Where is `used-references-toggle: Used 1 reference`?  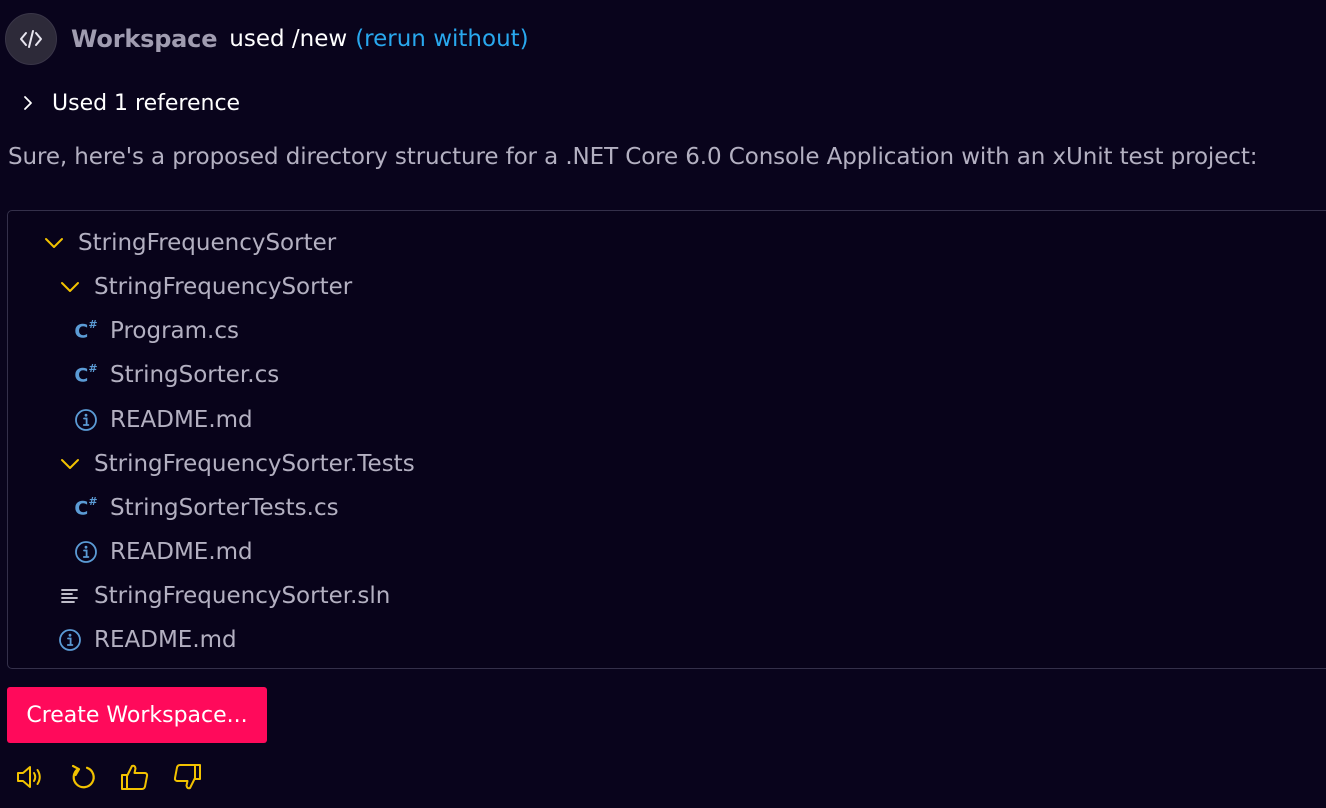
used-references-toggle: Used 1 reference is located at coordinates (129, 103).